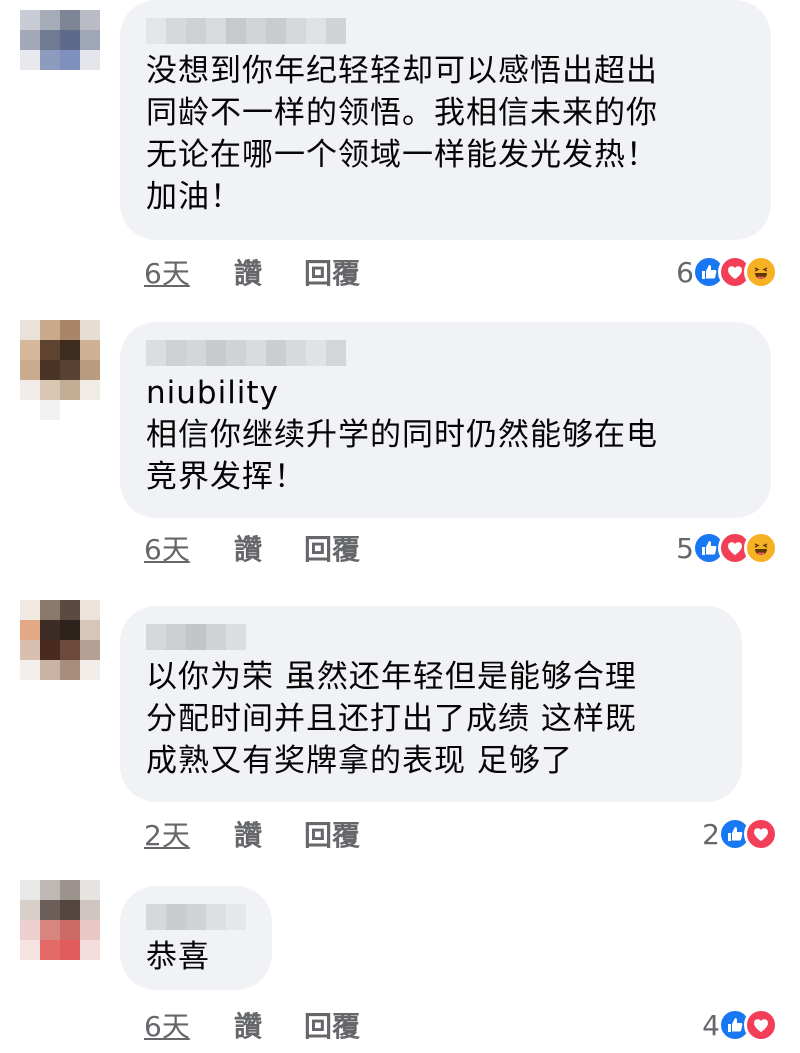  What do you see at coordinates (740, 1025) in the screenshot?
I see `reaction-summary: 4` at bounding box center [740, 1025].